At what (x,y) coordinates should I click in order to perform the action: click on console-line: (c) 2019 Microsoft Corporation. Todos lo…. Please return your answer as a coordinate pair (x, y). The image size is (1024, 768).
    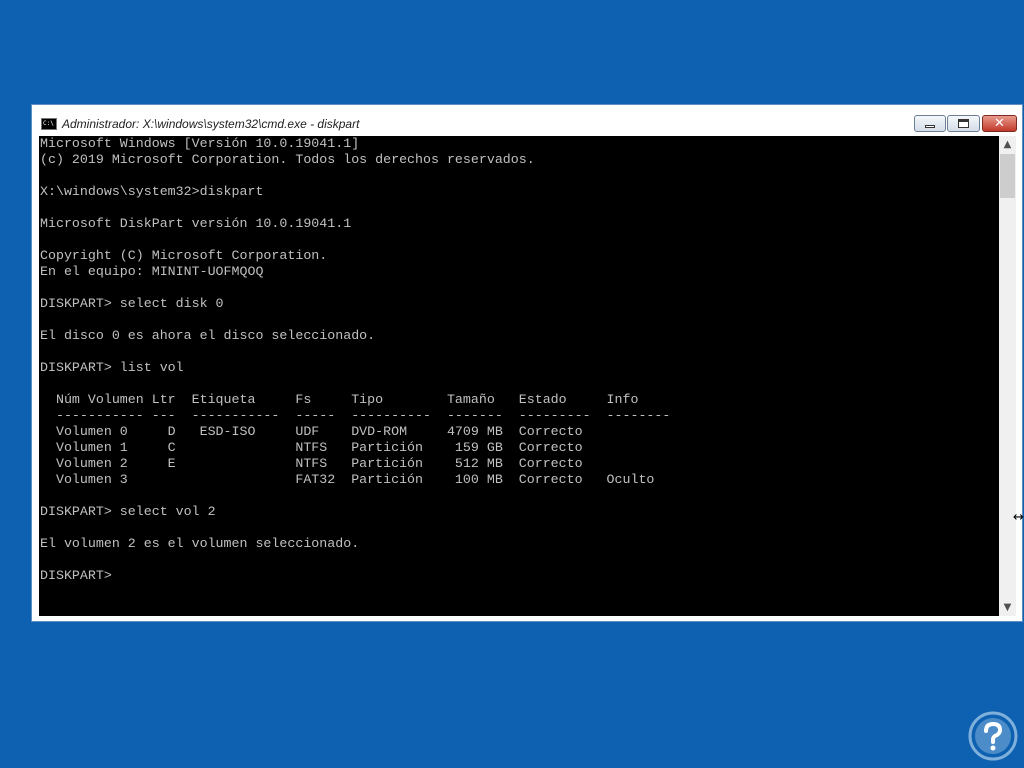
    Looking at the image, I should click on (287, 159).